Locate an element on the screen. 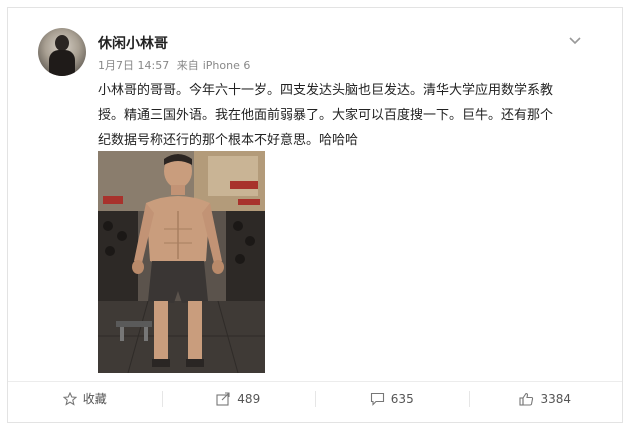  username: 休闲小林哥 is located at coordinates (133, 43).